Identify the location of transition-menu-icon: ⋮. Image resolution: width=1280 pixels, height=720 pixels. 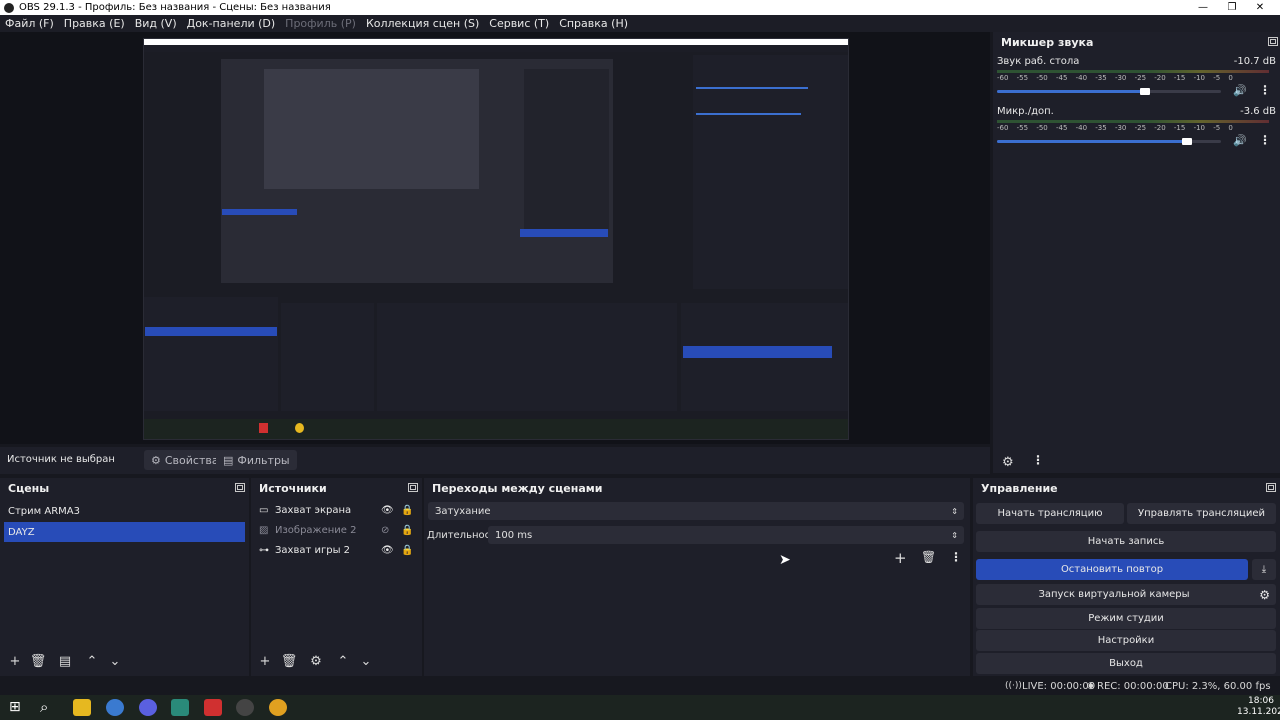
(956, 557).